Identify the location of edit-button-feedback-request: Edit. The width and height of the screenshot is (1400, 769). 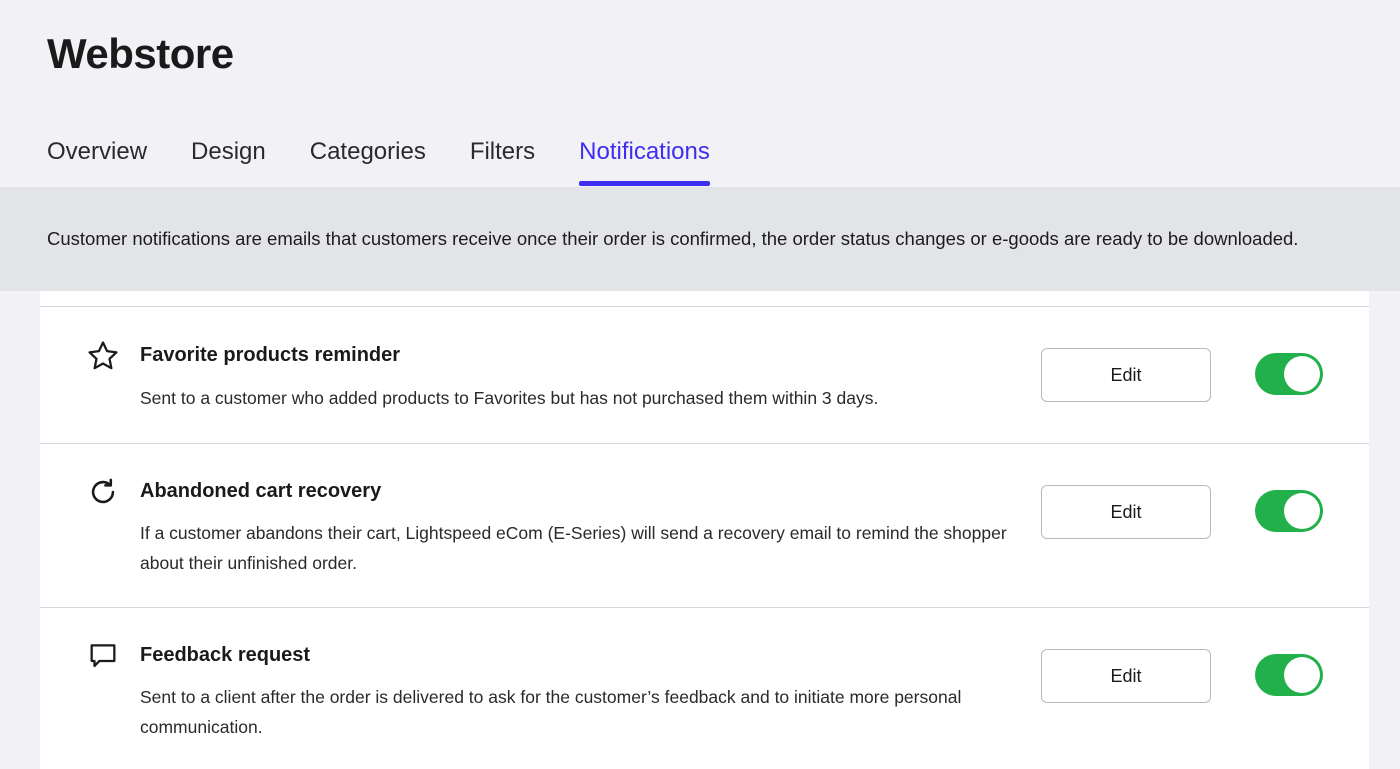
(1126, 676).